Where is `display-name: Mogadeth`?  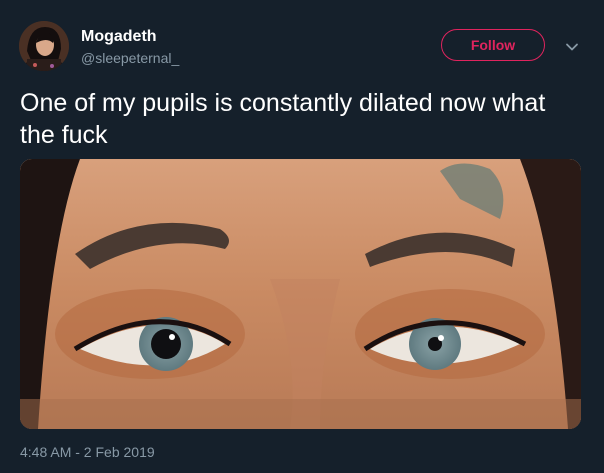 display-name: Mogadeth is located at coordinates (119, 37).